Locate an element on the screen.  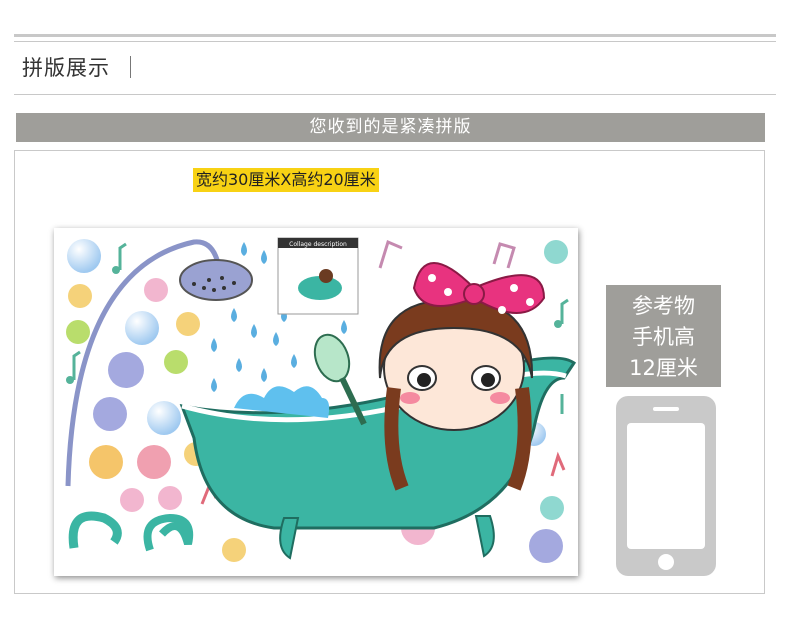
top-divider-thin is located at coordinates (395, 41).